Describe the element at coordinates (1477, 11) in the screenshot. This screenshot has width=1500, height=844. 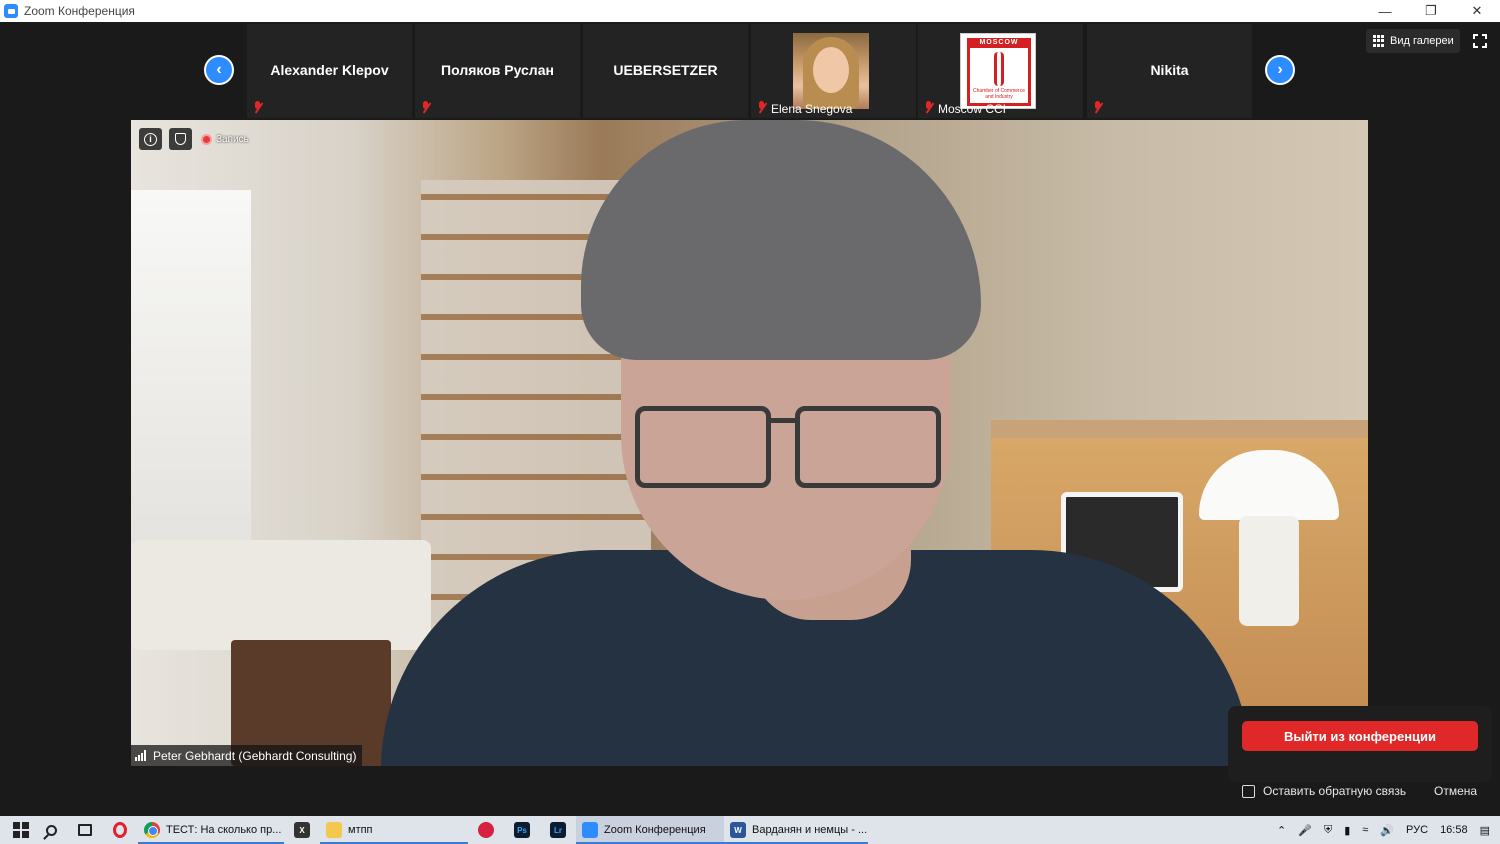
I see `close-button: ✕` at that location.